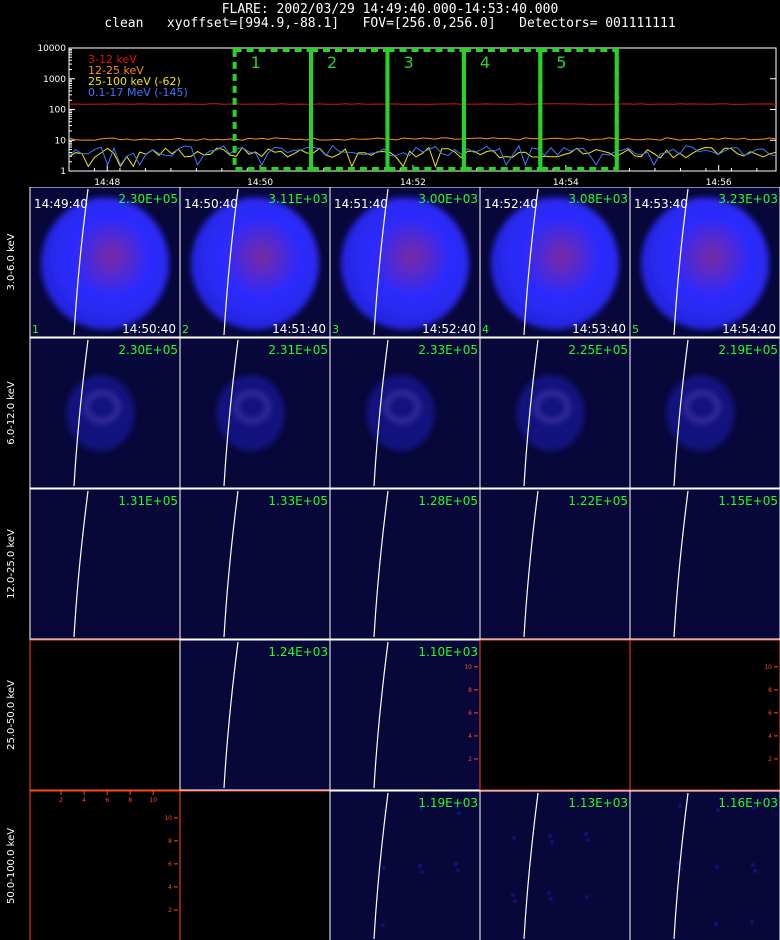 The width and height of the screenshot is (780, 940). What do you see at coordinates (54, 80) in the screenshot?
I see `y-tick-label: 1000` at bounding box center [54, 80].